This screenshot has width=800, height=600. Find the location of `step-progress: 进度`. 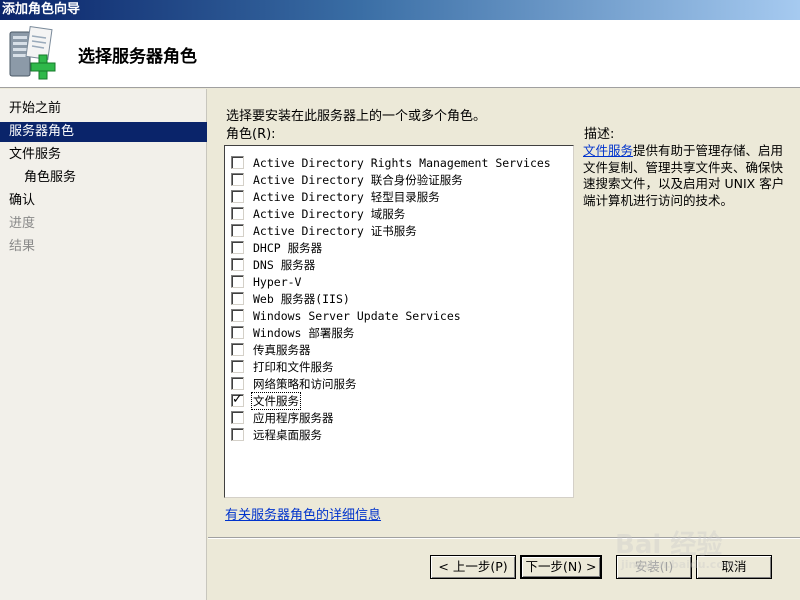

step-progress: 进度 is located at coordinates (22, 223).